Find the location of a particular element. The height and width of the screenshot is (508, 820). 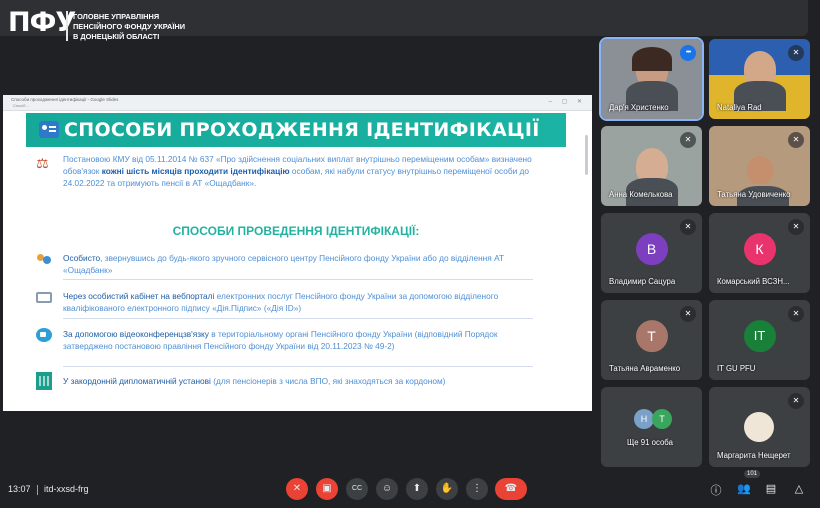

people-icon is located at coordinates (44, 259).